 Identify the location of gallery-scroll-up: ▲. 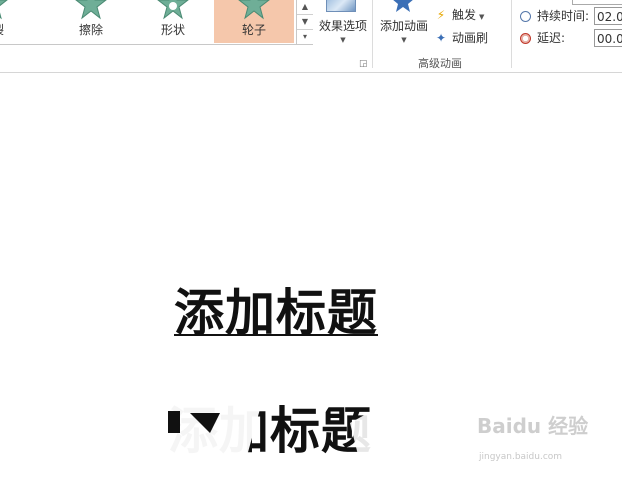
(305, 7).